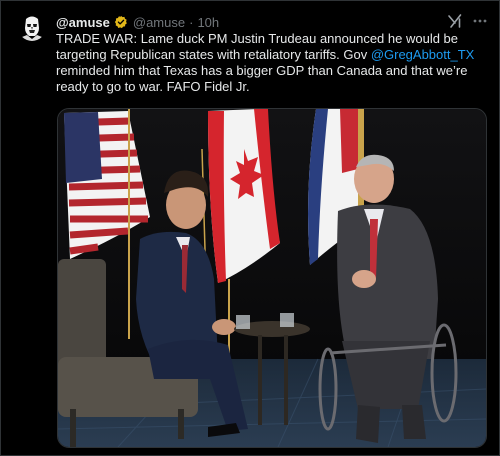 The width and height of the screenshot is (500, 456). Describe the element at coordinates (208, 22) in the screenshot. I see `timestamp: 10h` at that location.